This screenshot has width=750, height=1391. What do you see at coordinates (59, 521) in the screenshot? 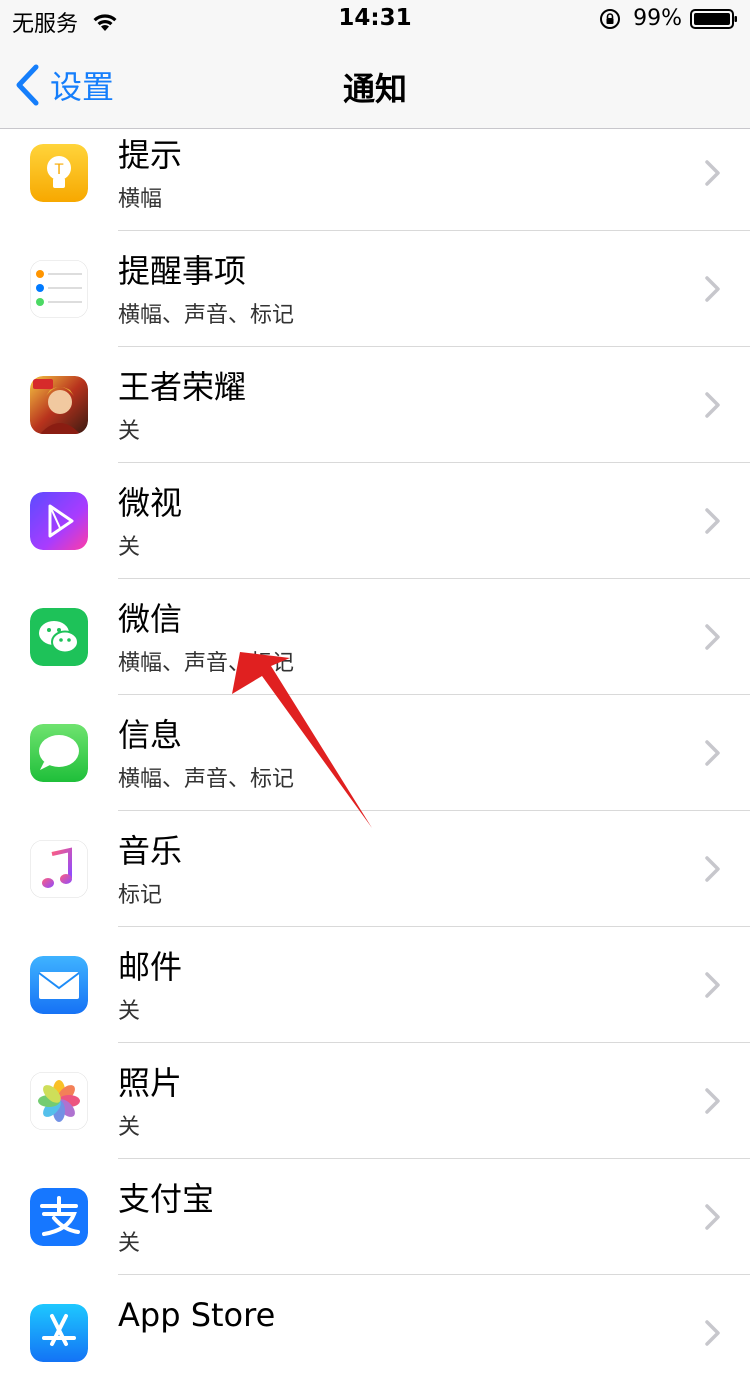
I see `weishi-icon` at bounding box center [59, 521].